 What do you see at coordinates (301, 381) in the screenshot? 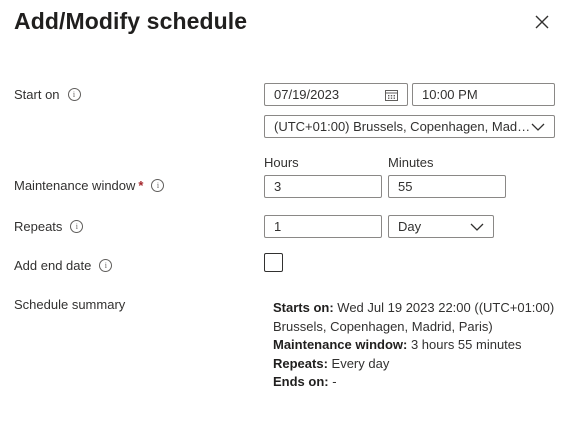
I see `summary-ends-on-label: Ends on:` at bounding box center [301, 381].